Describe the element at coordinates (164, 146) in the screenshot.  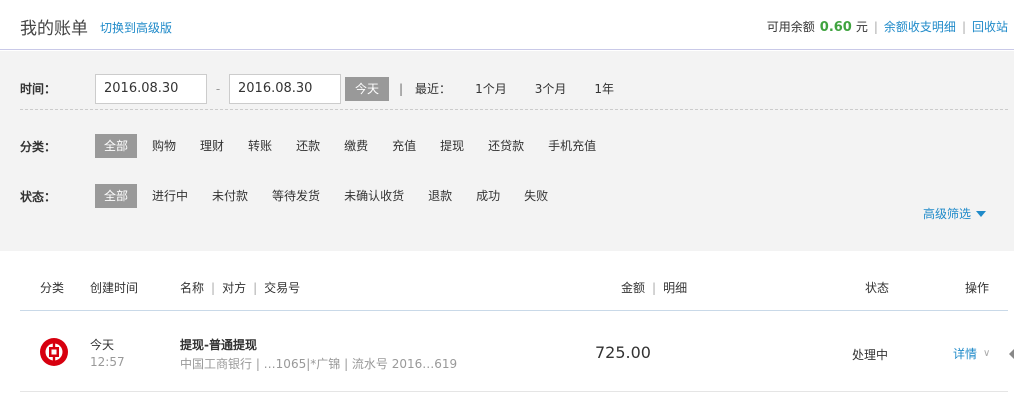
I see `category-shopping: 购物` at that location.